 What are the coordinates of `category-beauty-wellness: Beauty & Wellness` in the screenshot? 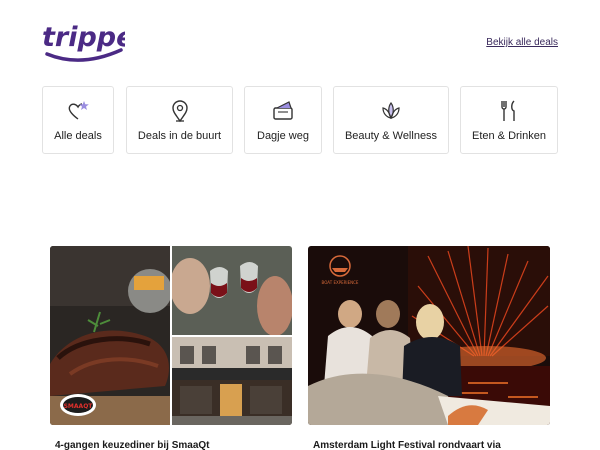 It's located at (391, 120).